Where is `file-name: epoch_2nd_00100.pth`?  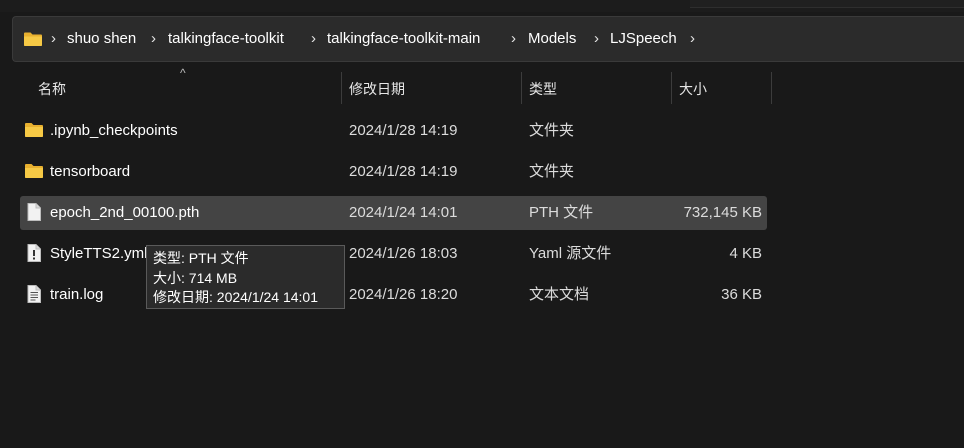 file-name: epoch_2nd_00100.pth is located at coordinates (125, 212).